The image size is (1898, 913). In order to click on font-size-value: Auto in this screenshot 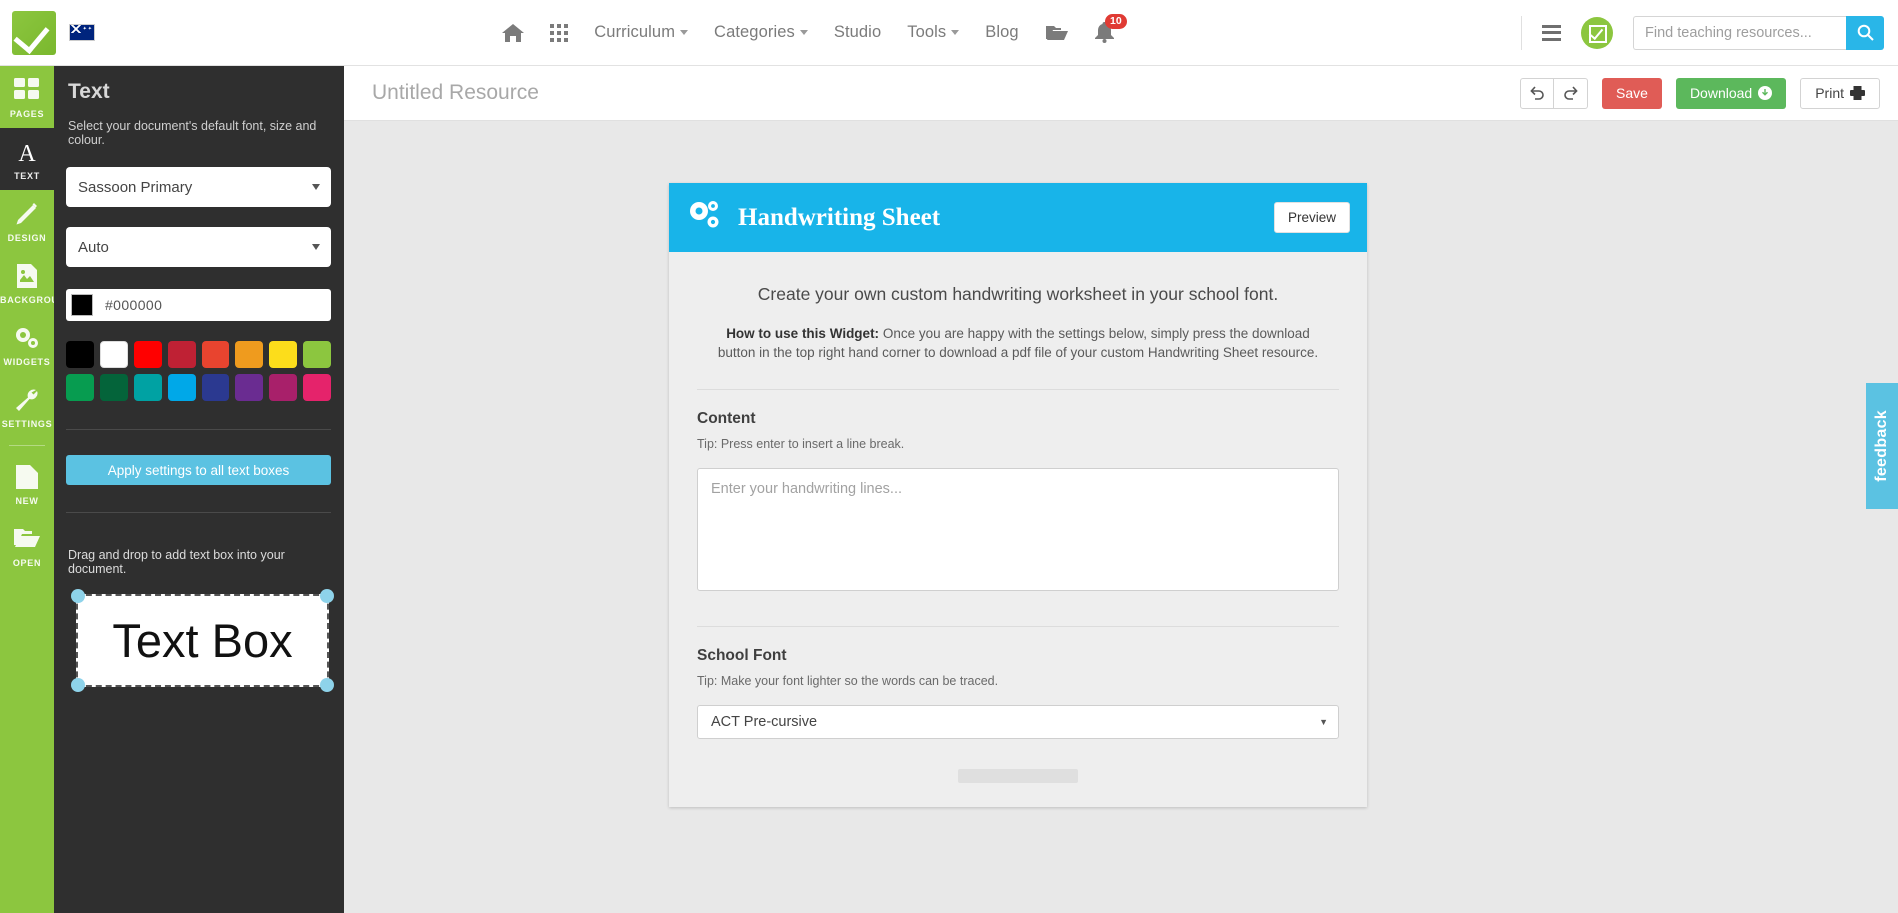, I will do `click(93, 247)`.